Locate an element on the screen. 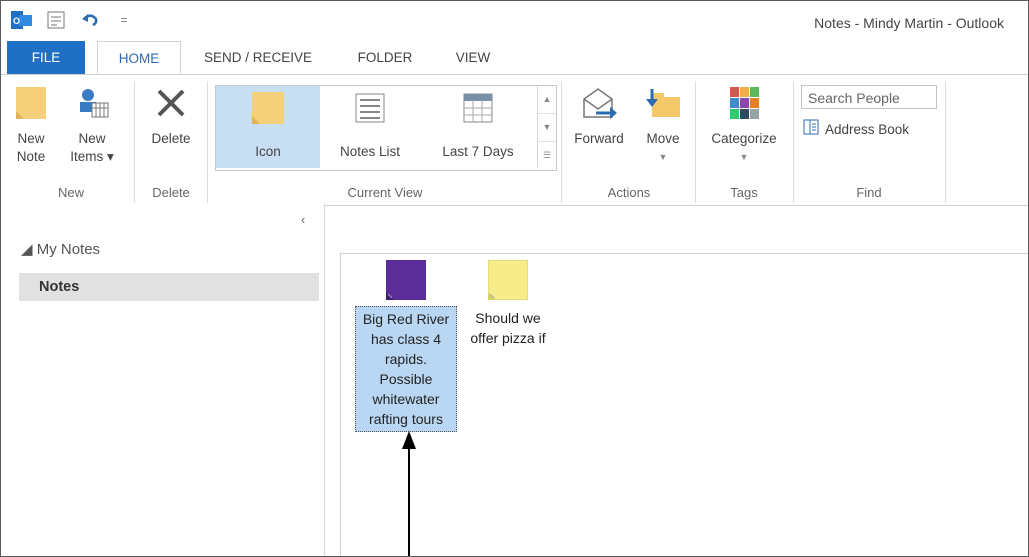 The width and height of the screenshot is (1029, 557). address-book-button: Address Book is located at coordinates (873, 129).